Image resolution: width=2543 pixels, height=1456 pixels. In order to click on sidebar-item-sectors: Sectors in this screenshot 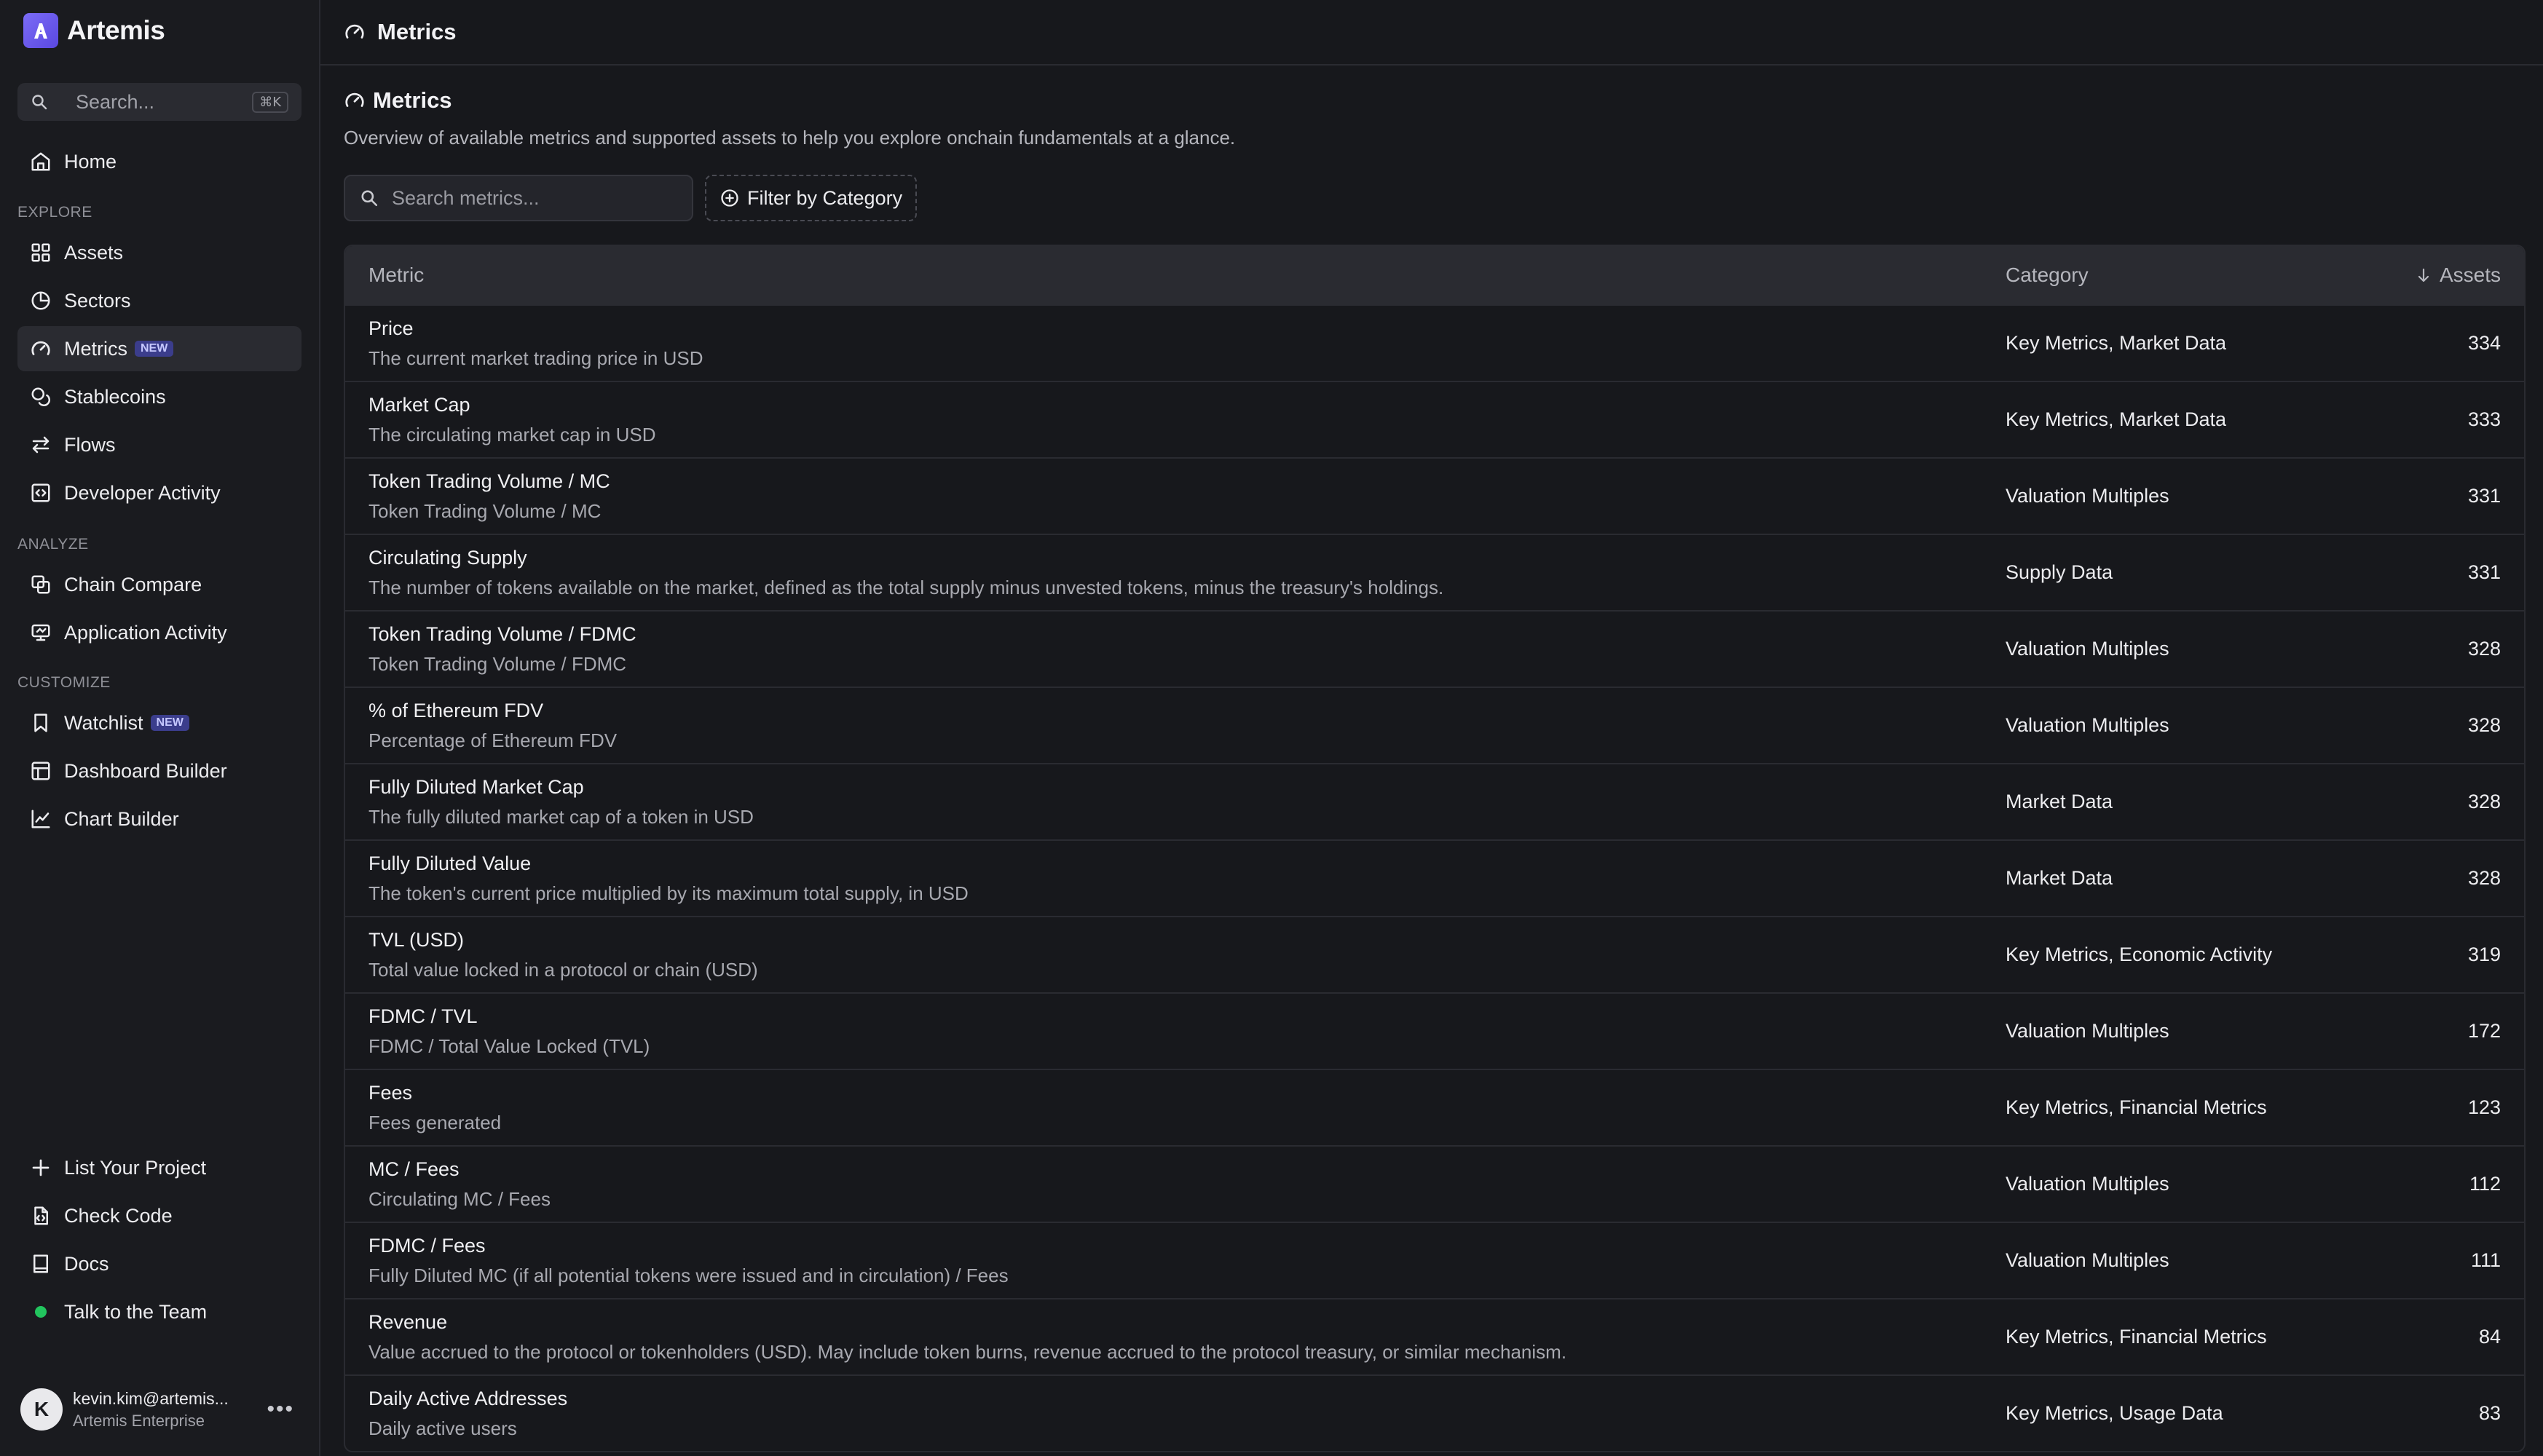, I will do `click(159, 300)`.